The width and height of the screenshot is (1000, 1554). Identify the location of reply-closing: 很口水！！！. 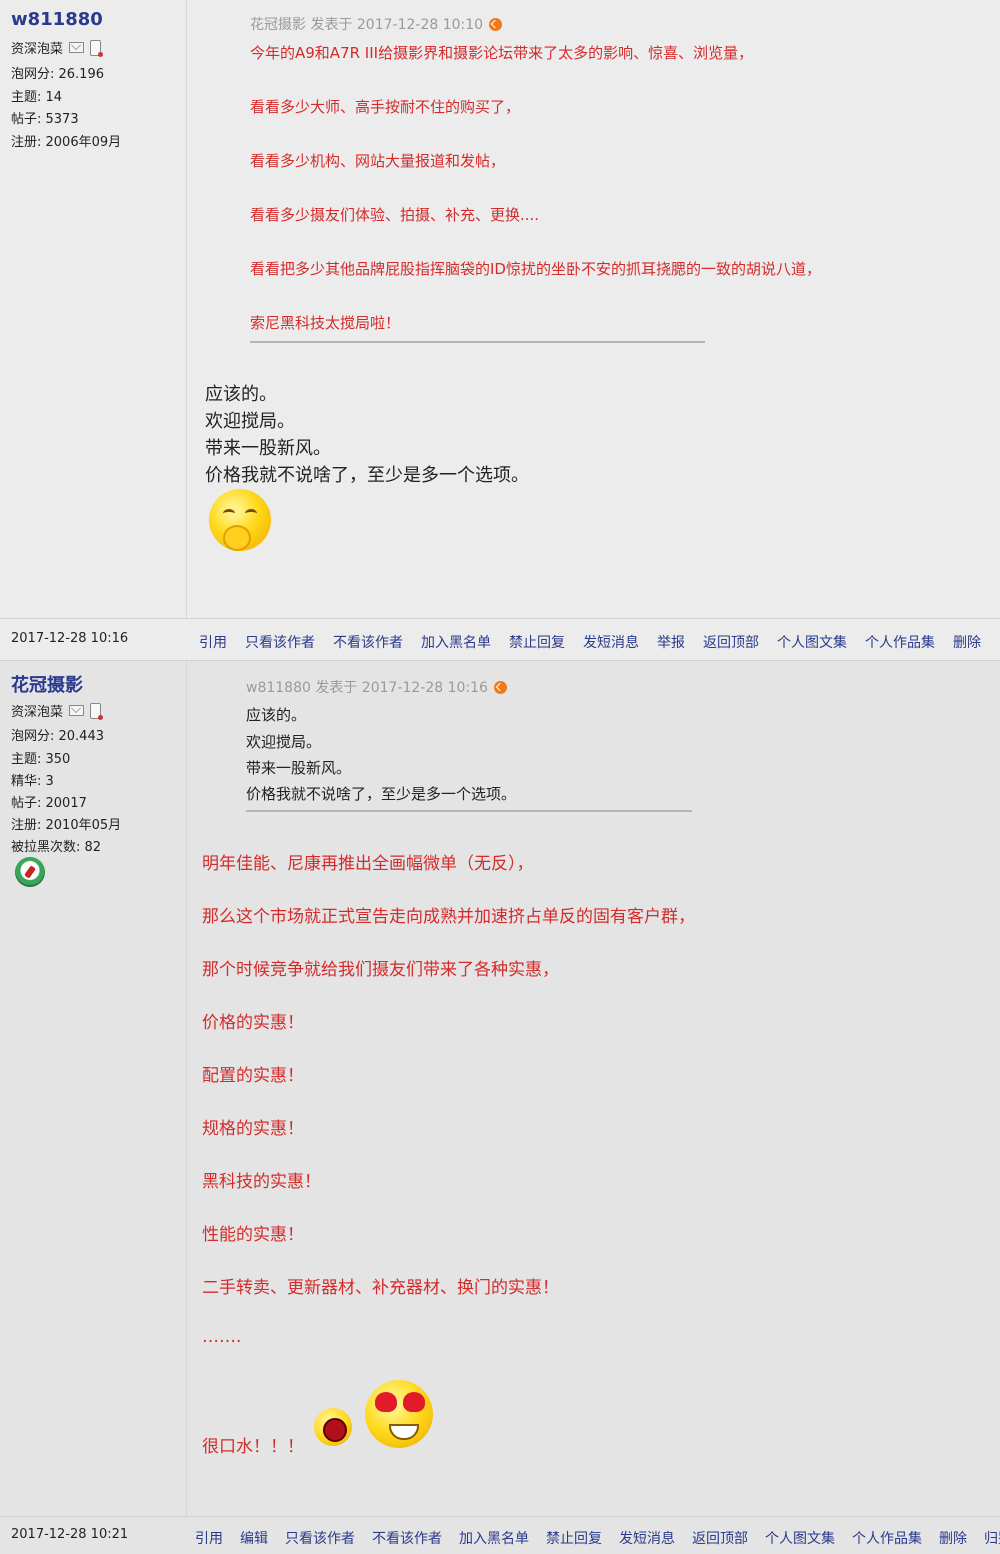
(253, 1447).